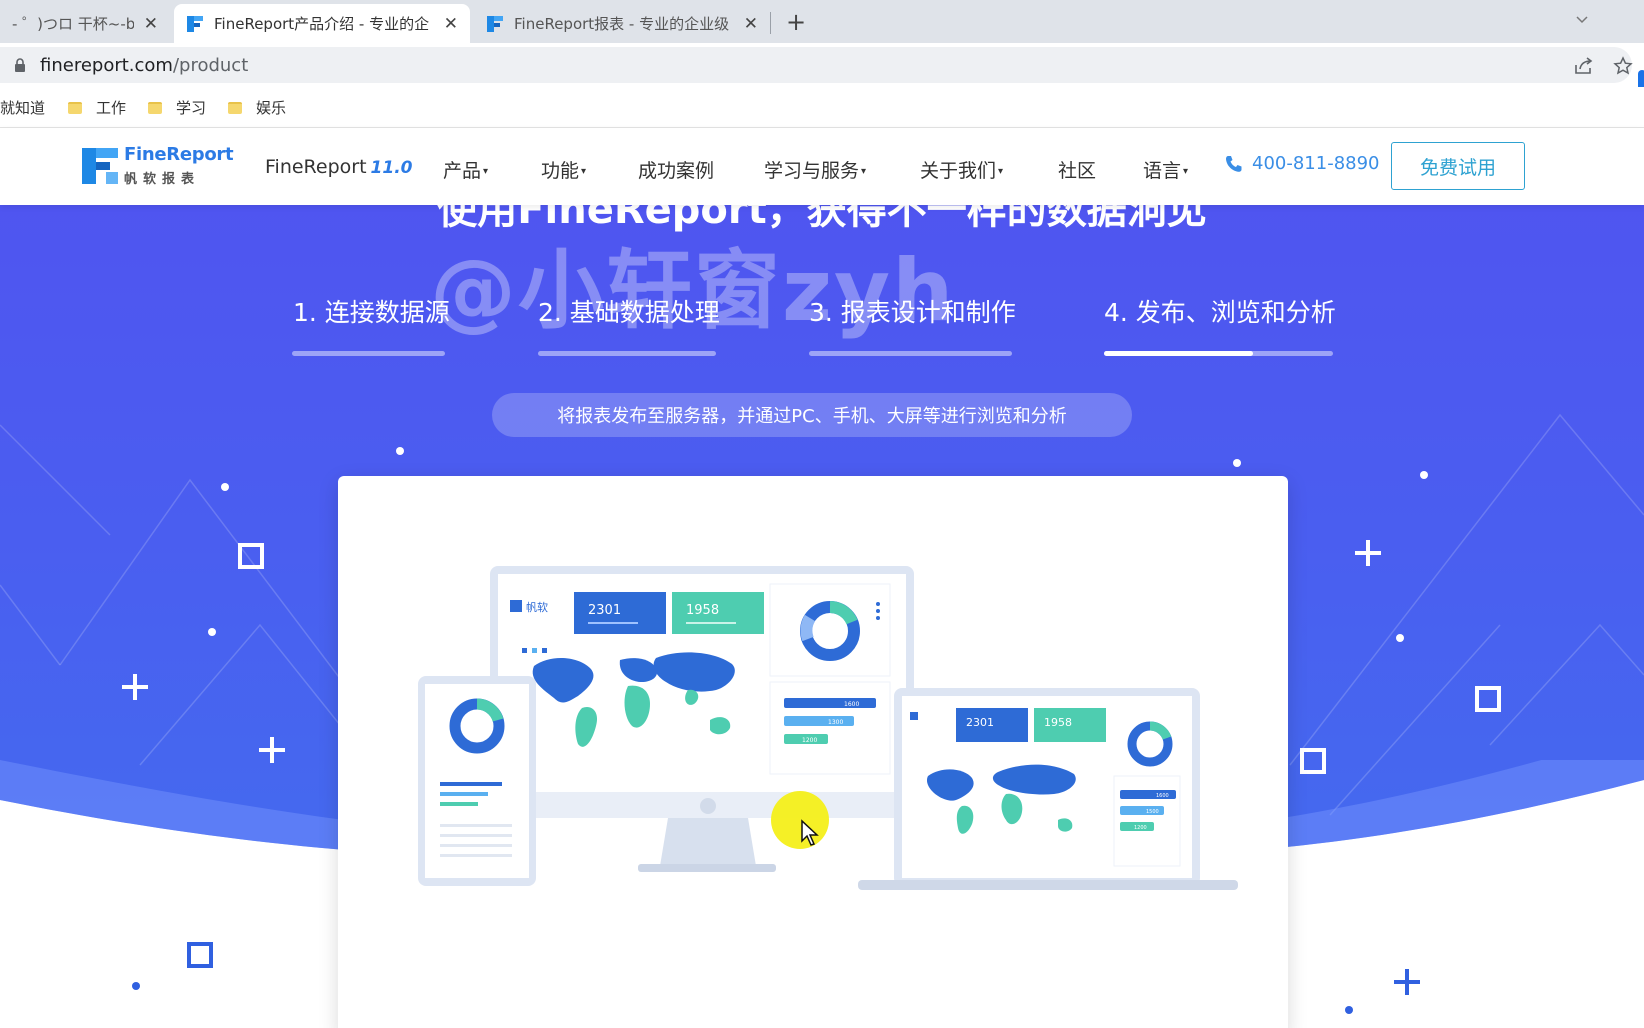 The width and height of the screenshot is (1644, 1028). What do you see at coordinates (812, 171) in the screenshot?
I see `nav-label: 学习与服务` at bounding box center [812, 171].